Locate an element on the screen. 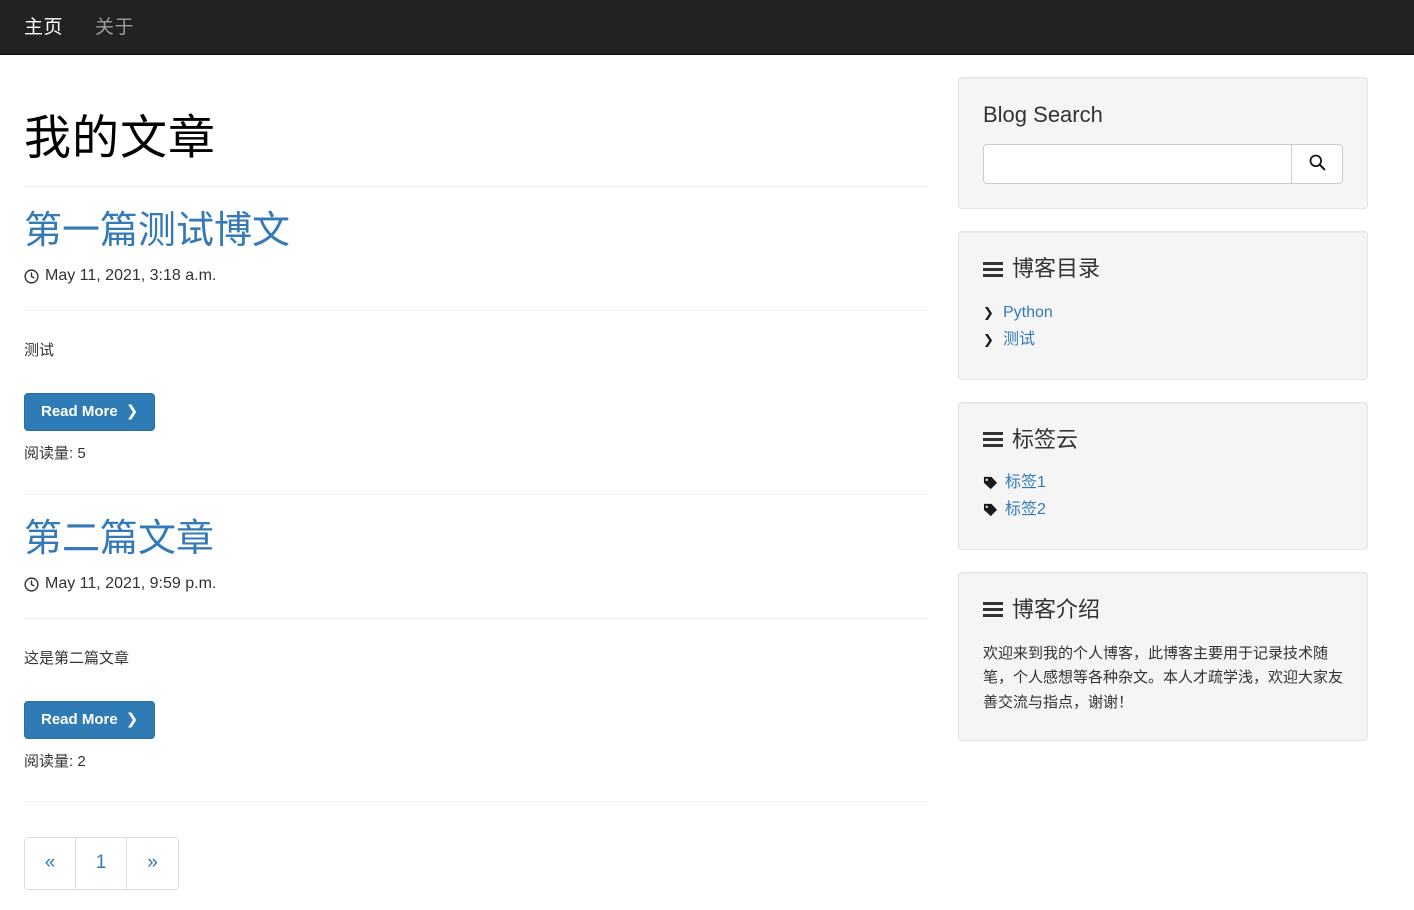 The image size is (1414, 910). list-item: 标签2 is located at coordinates (1163, 510).